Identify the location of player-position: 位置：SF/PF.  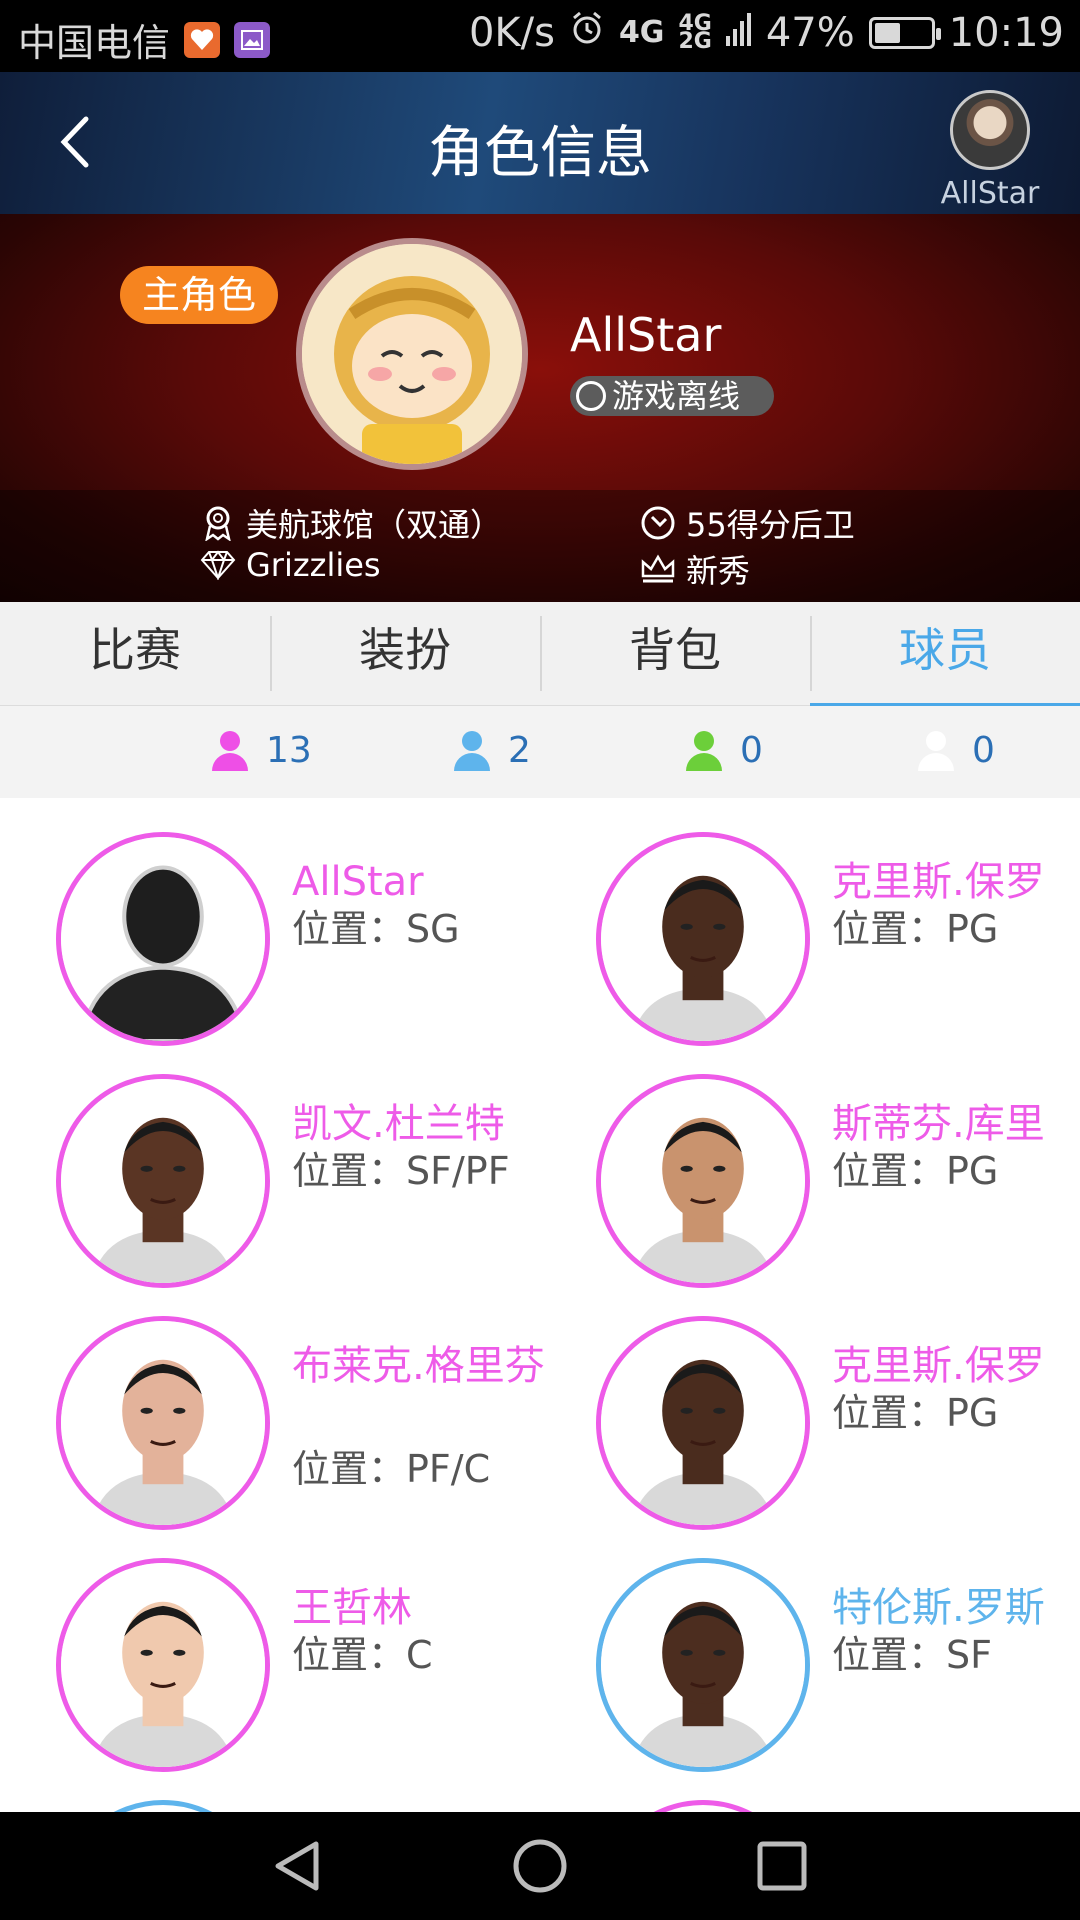
(401, 1171).